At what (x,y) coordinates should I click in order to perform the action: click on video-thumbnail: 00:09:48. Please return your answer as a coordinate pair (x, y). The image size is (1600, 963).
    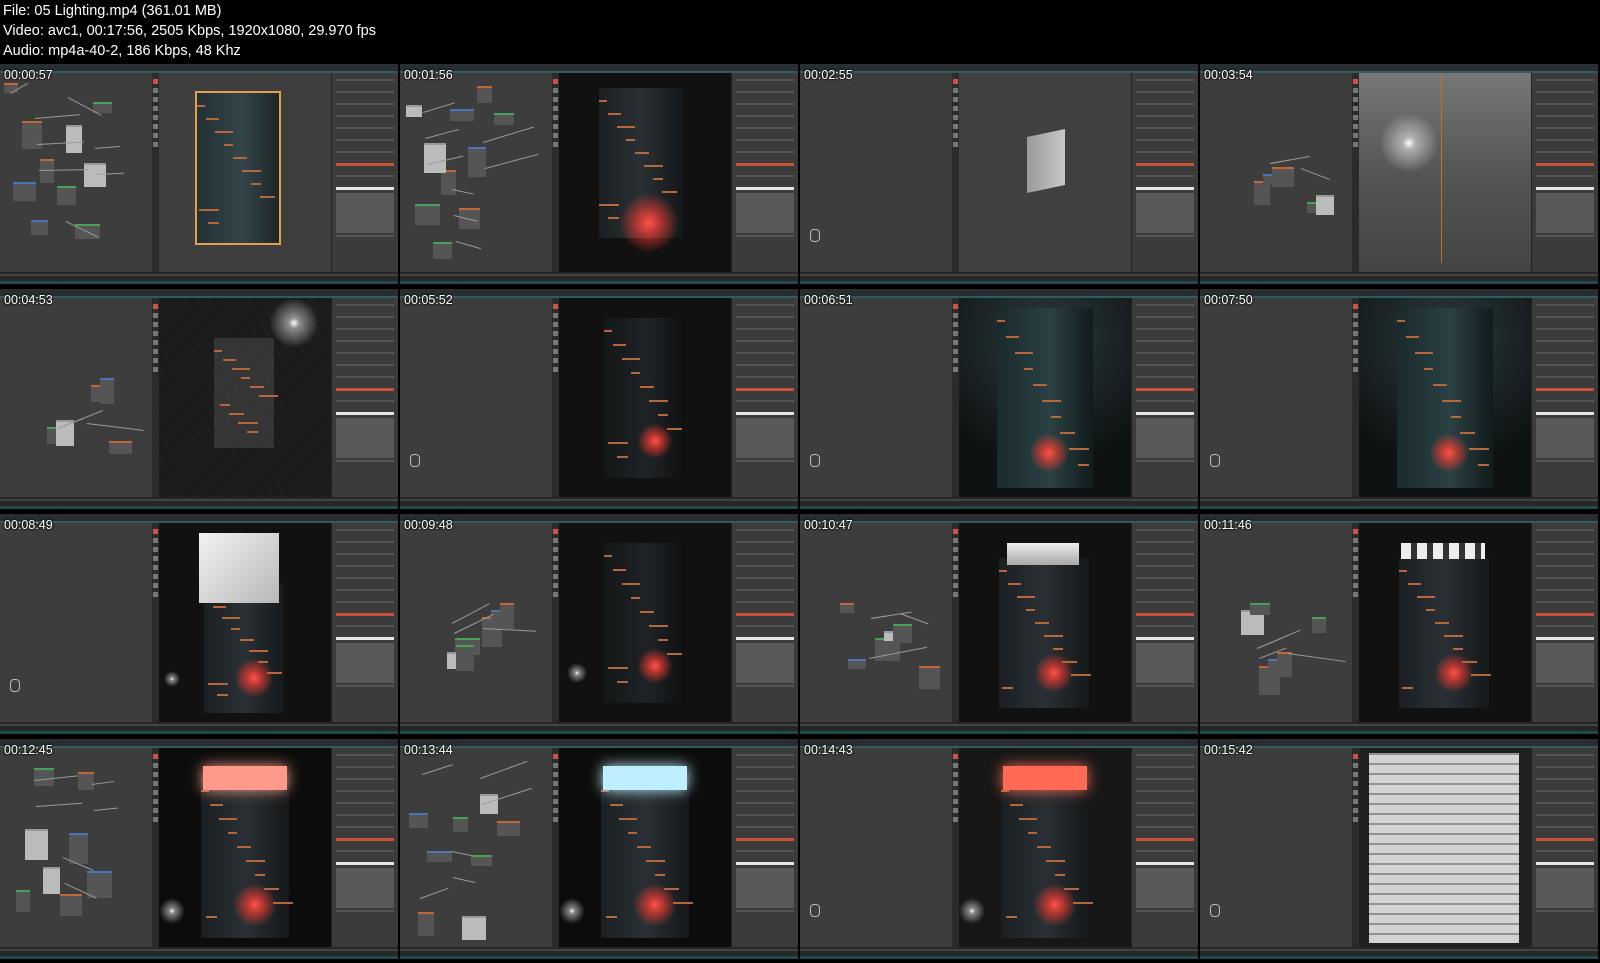
    Looking at the image, I should click on (599, 624).